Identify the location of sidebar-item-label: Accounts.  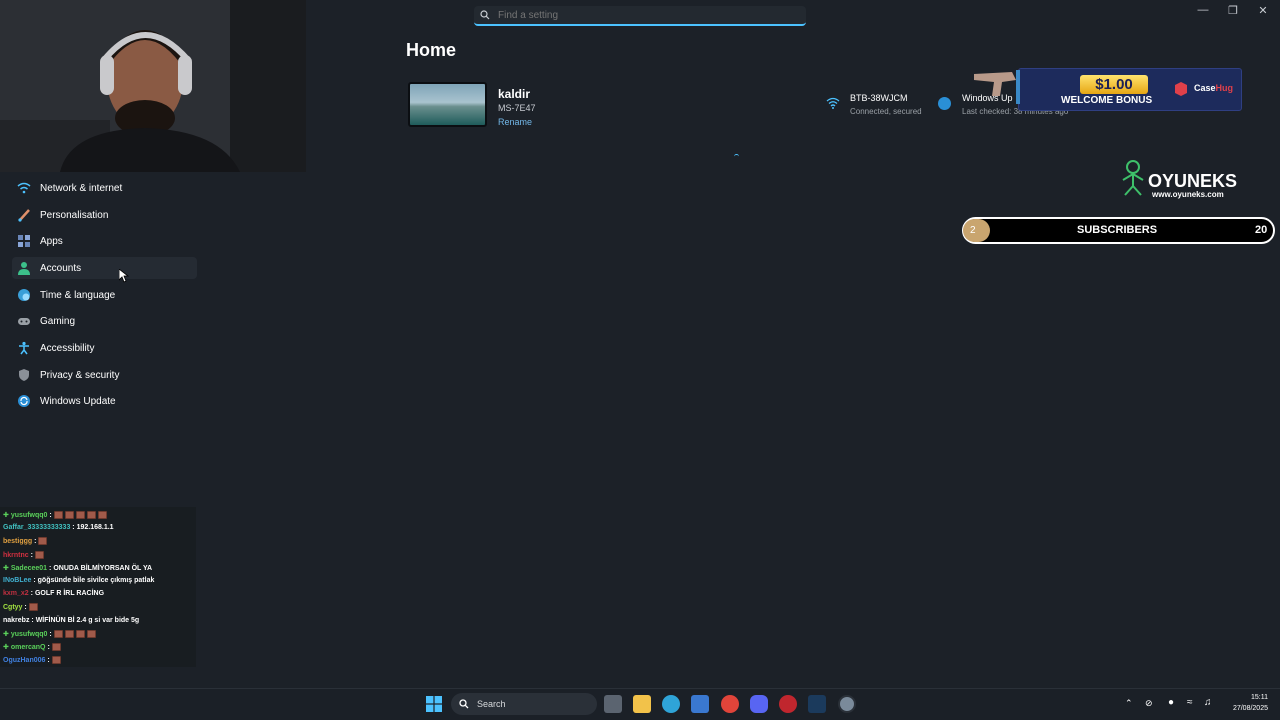
(61, 268).